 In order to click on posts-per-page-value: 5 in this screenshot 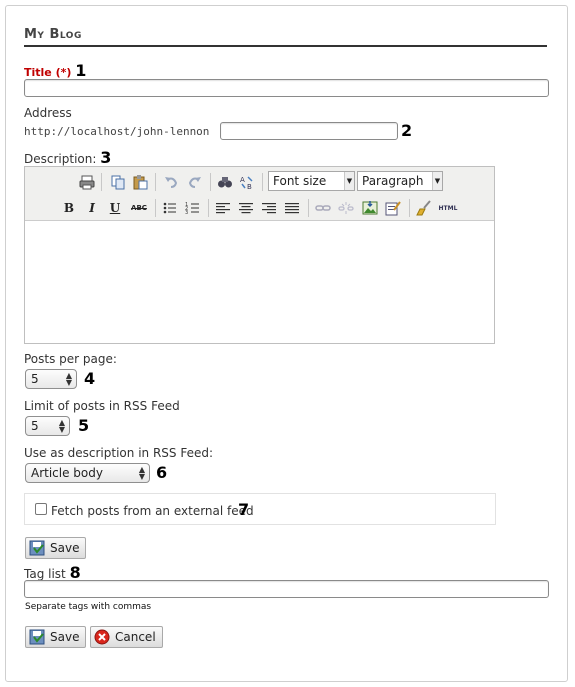, I will do `click(35, 379)`.